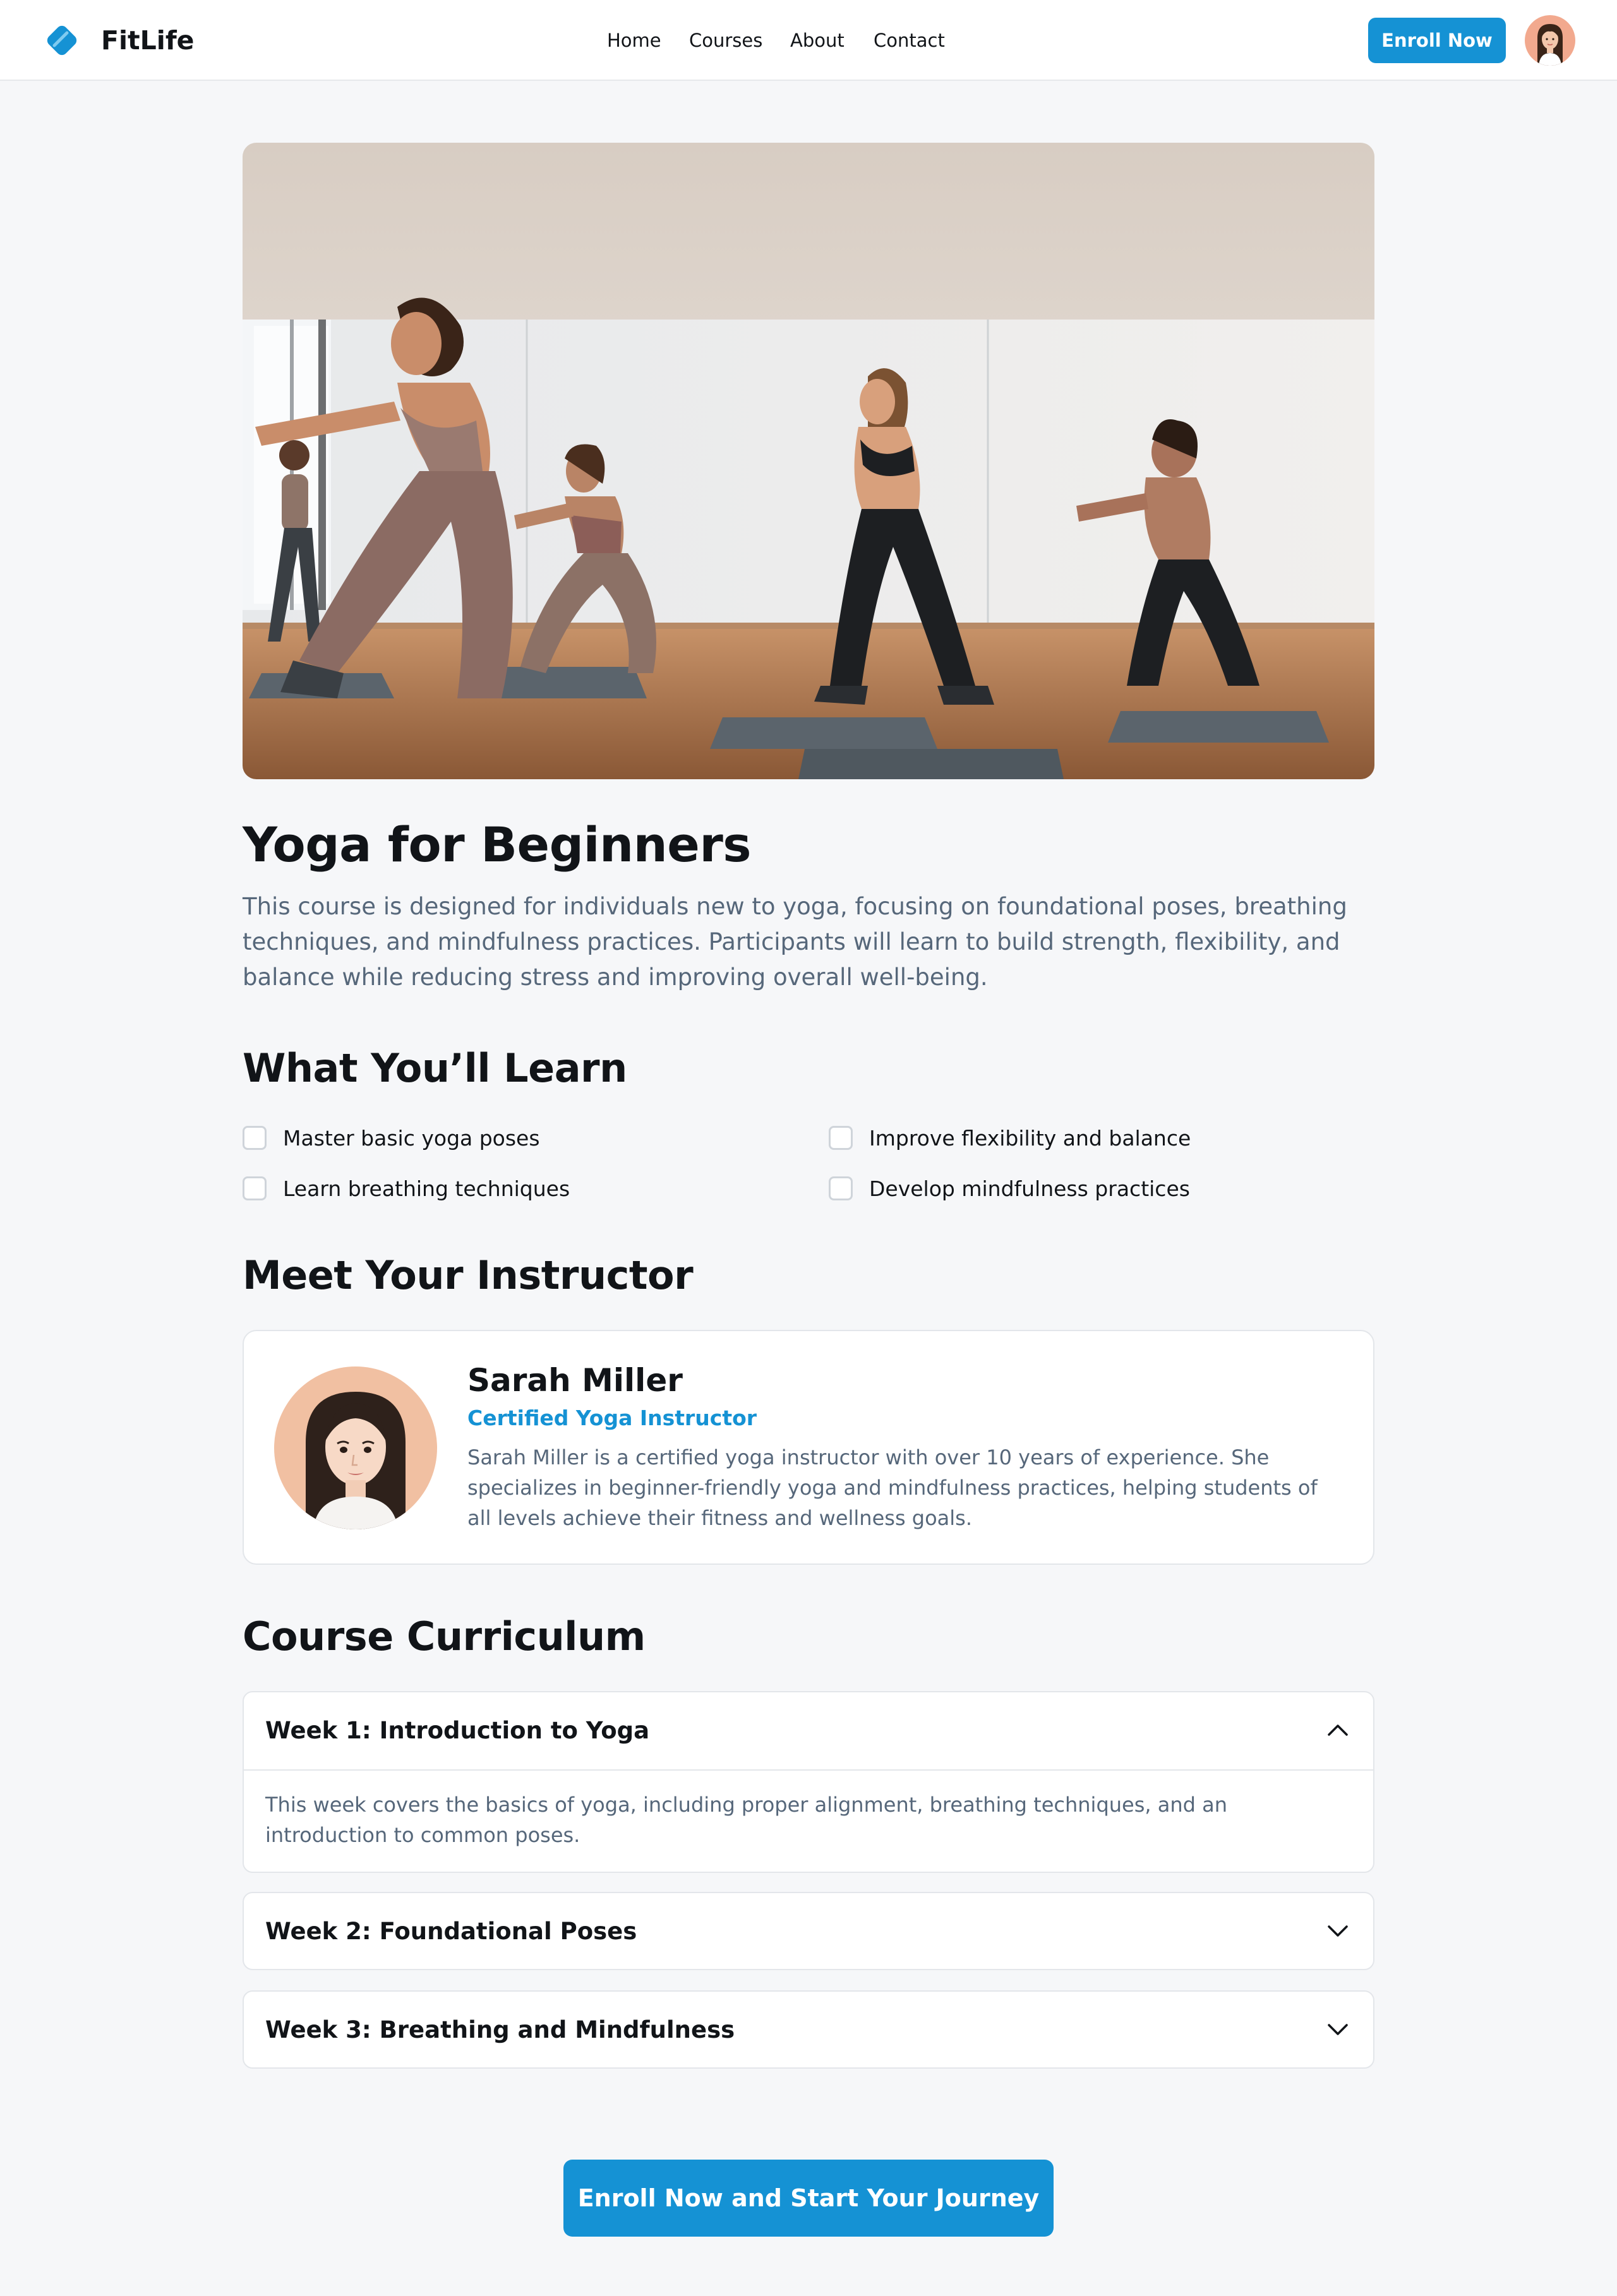 The height and width of the screenshot is (2296, 1617). Describe the element at coordinates (1437, 41) in the screenshot. I see `header-enroll-button: Enroll Now` at that location.